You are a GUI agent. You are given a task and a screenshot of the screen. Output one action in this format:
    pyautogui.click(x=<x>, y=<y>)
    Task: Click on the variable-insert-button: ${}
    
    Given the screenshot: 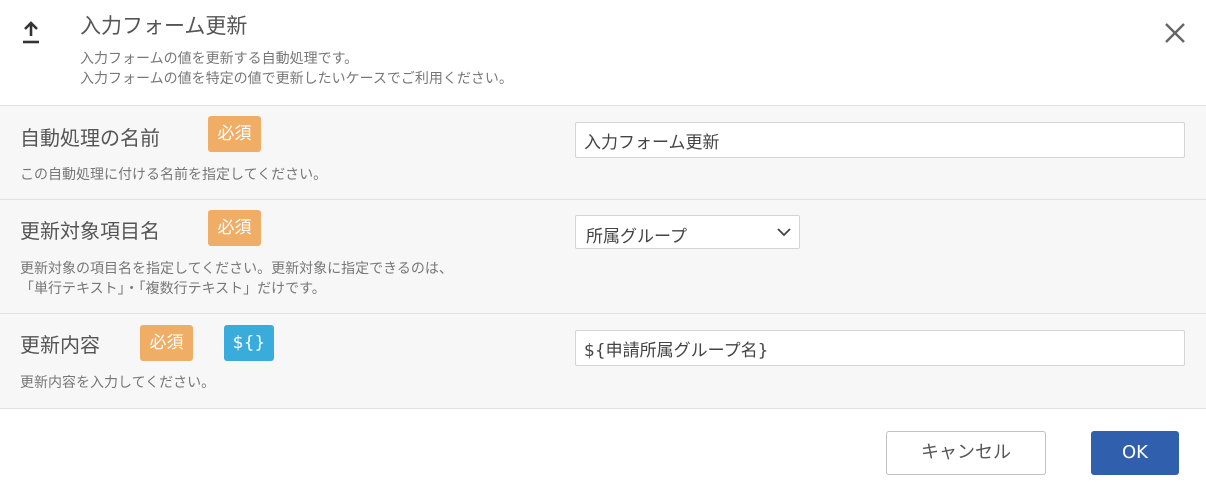 What is the action you would take?
    pyautogui.click(x=249, y=343)
    